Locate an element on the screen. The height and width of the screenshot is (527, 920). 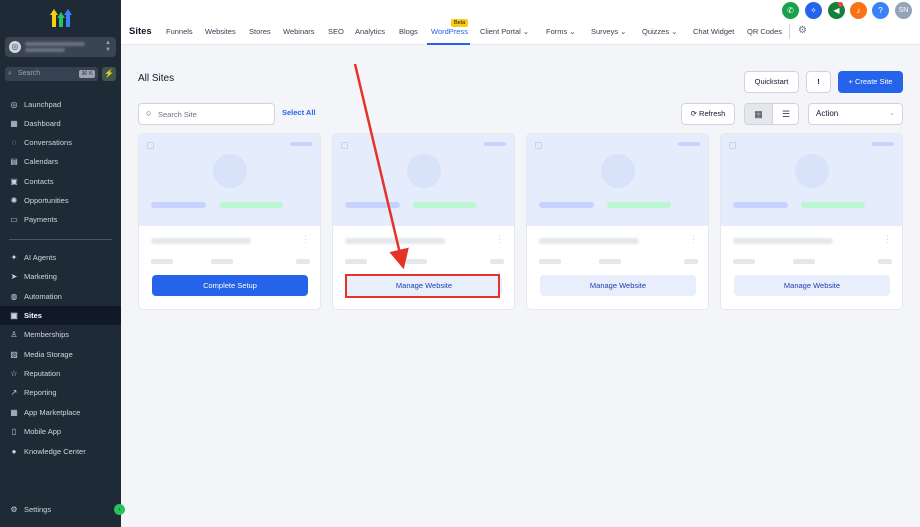
search-site-input is located at coordinates (213, 114).